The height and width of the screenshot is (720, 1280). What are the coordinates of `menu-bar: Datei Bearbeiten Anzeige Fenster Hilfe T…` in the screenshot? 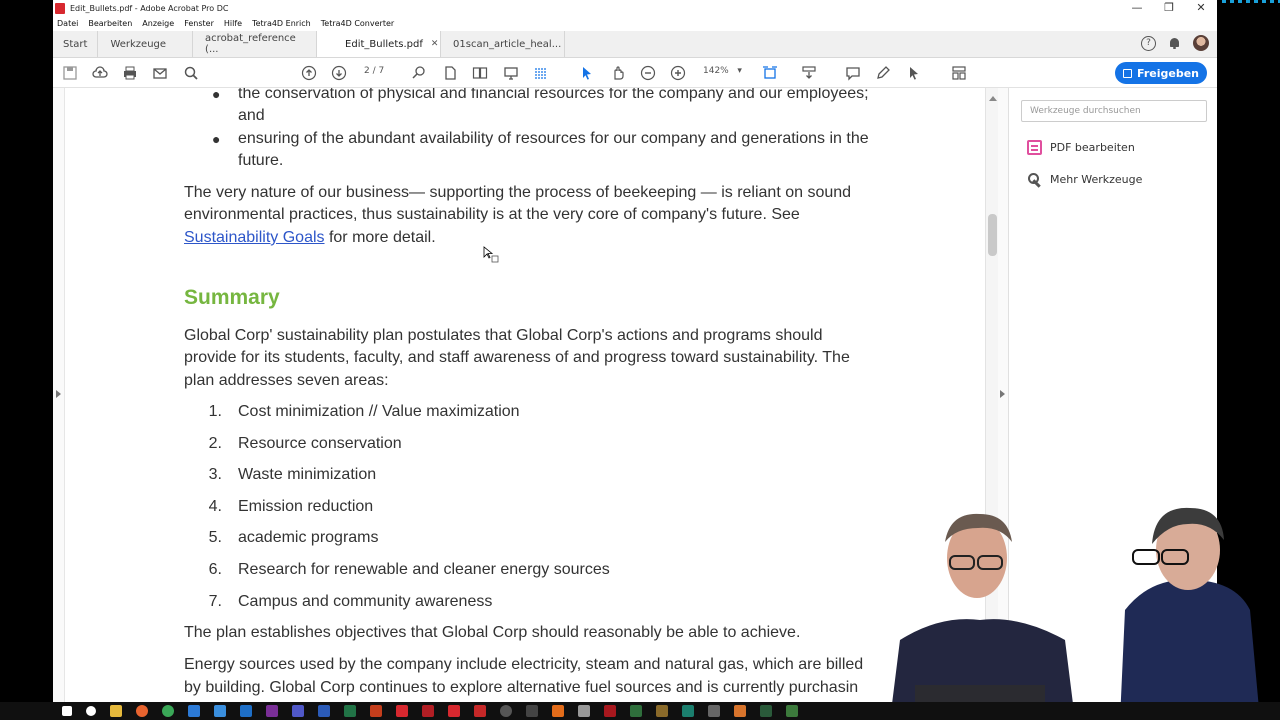 It's located at (635, 23).